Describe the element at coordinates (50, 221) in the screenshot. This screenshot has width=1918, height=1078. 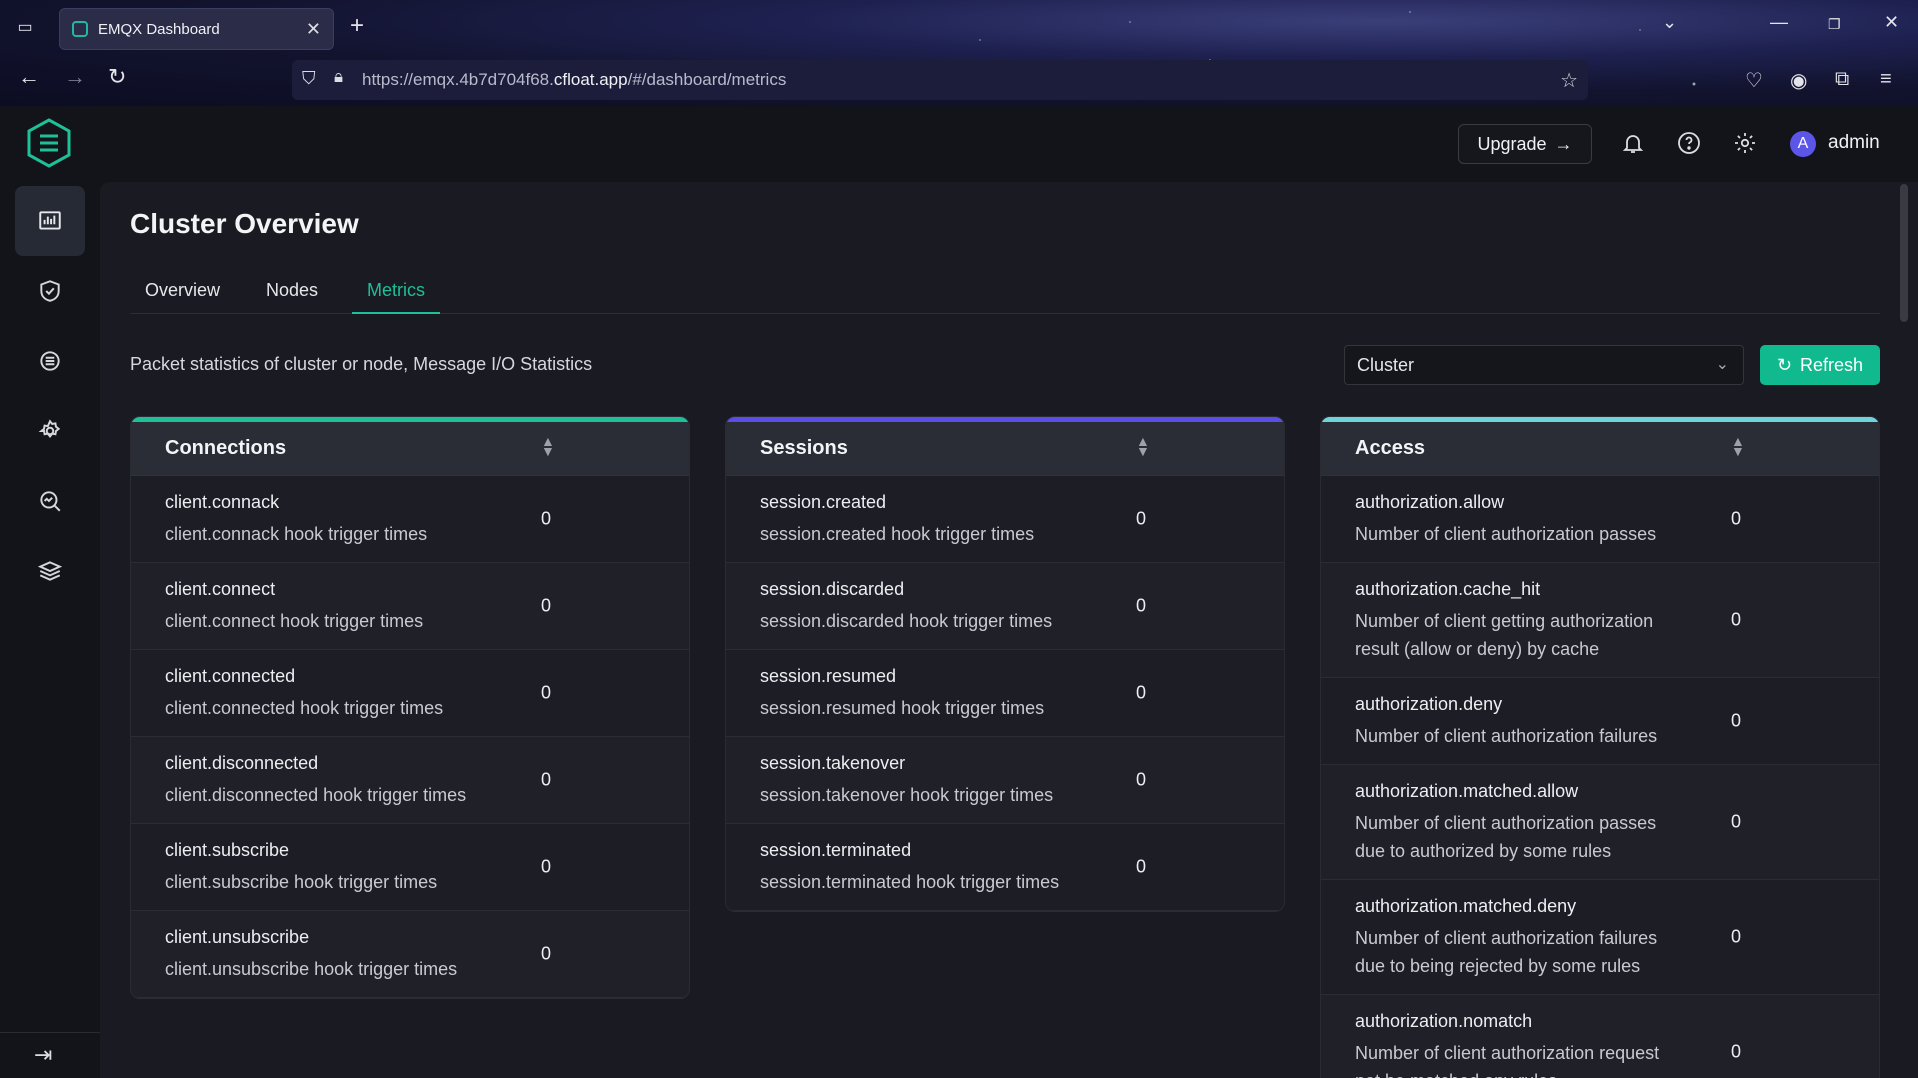
I see `sidebar-item-dashboard` at that location.